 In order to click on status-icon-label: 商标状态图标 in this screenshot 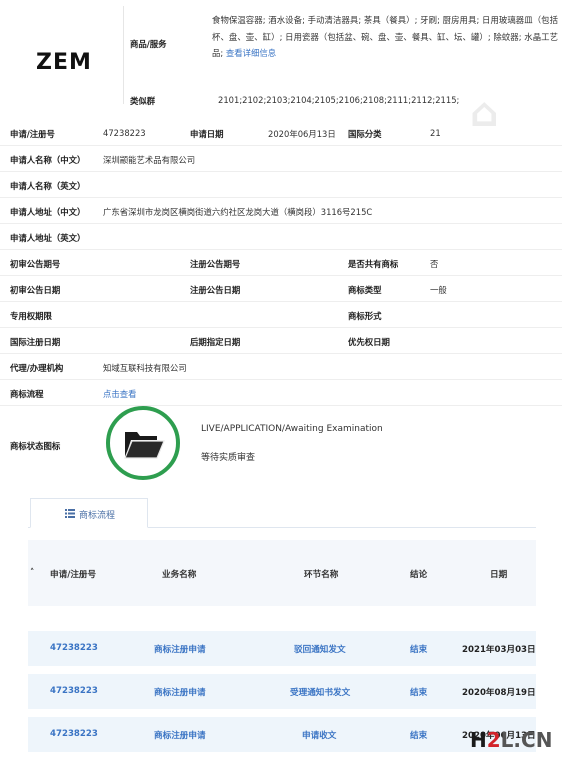, I will do `click(35, 446)`.